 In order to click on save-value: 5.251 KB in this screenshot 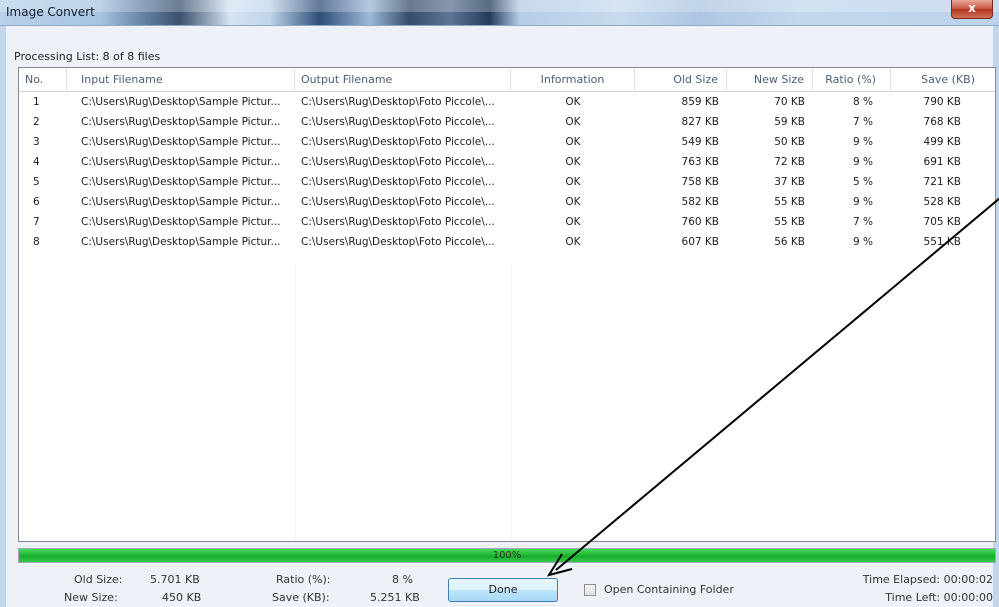, I will do `click(395, 597)`.